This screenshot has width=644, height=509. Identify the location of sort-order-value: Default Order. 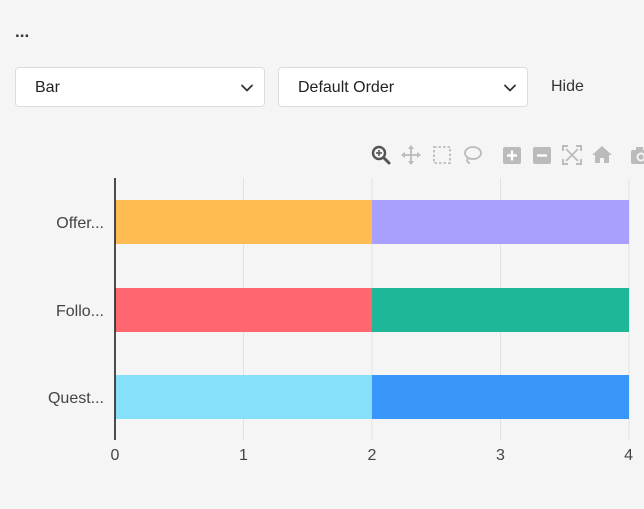
(346, 87).